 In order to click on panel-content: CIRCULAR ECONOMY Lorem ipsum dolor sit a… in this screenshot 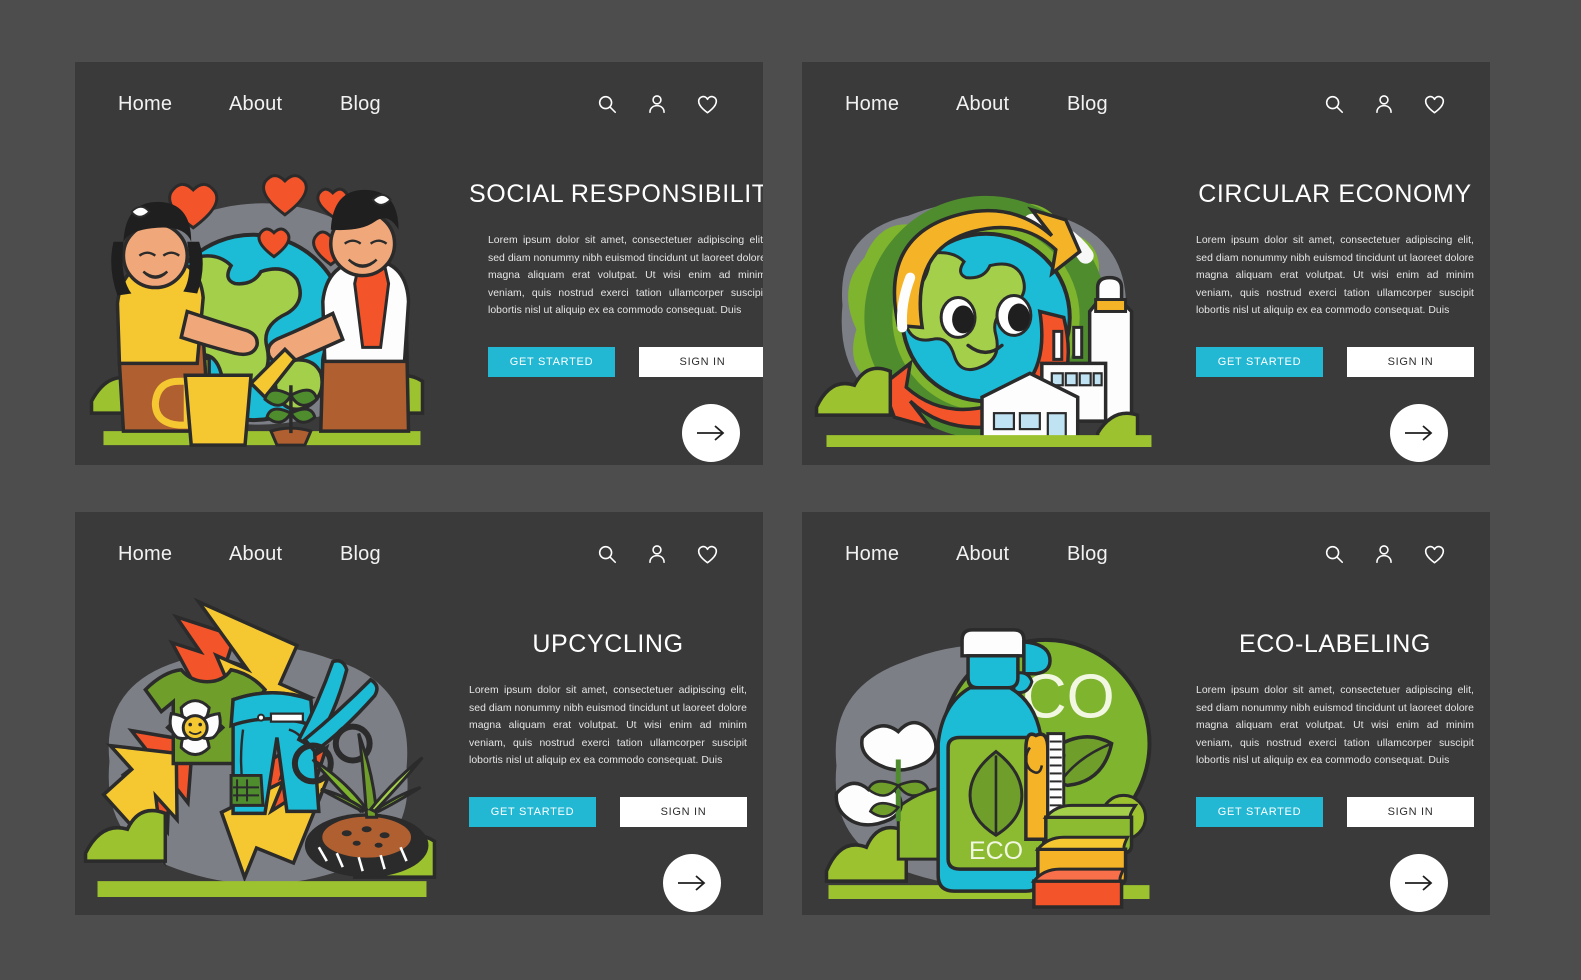, I will do `click(1146, 305)`.